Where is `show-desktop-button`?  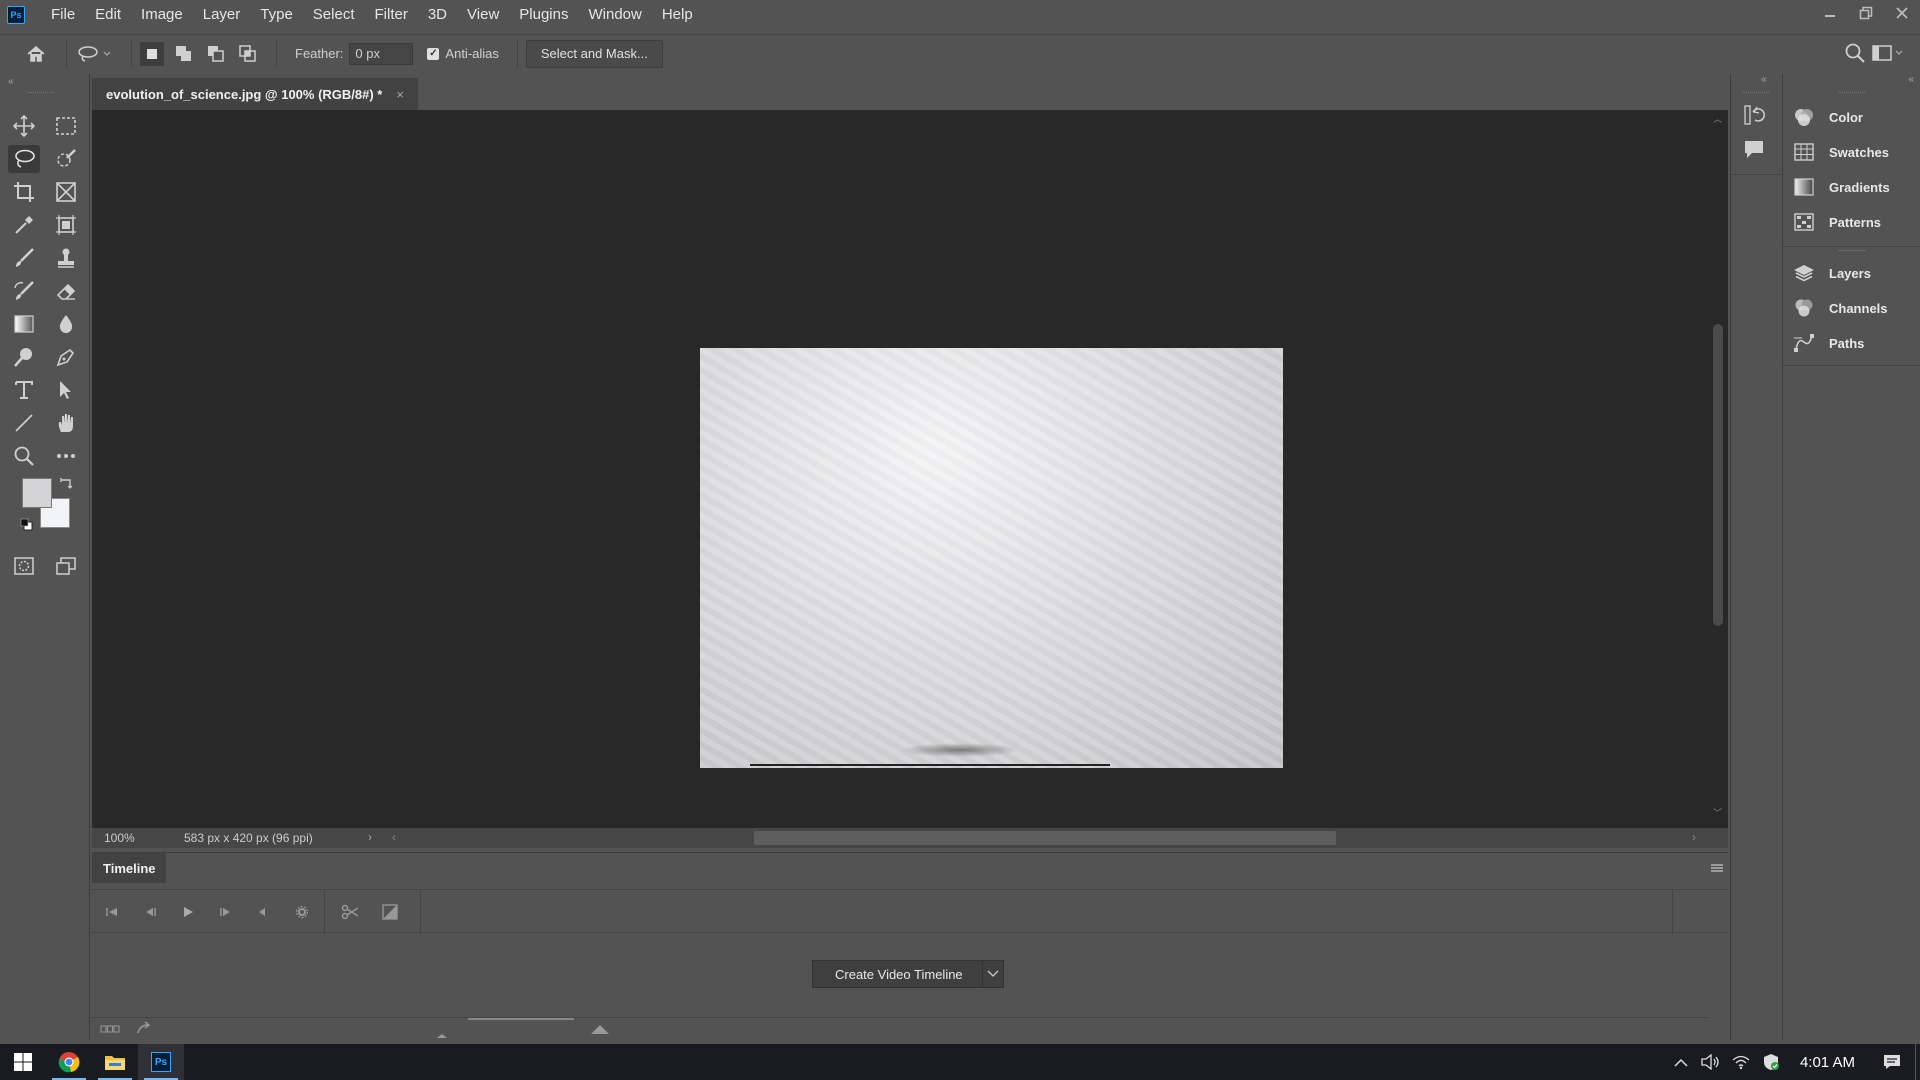 show-desktop-button is located at coordinates (1917, 1062).